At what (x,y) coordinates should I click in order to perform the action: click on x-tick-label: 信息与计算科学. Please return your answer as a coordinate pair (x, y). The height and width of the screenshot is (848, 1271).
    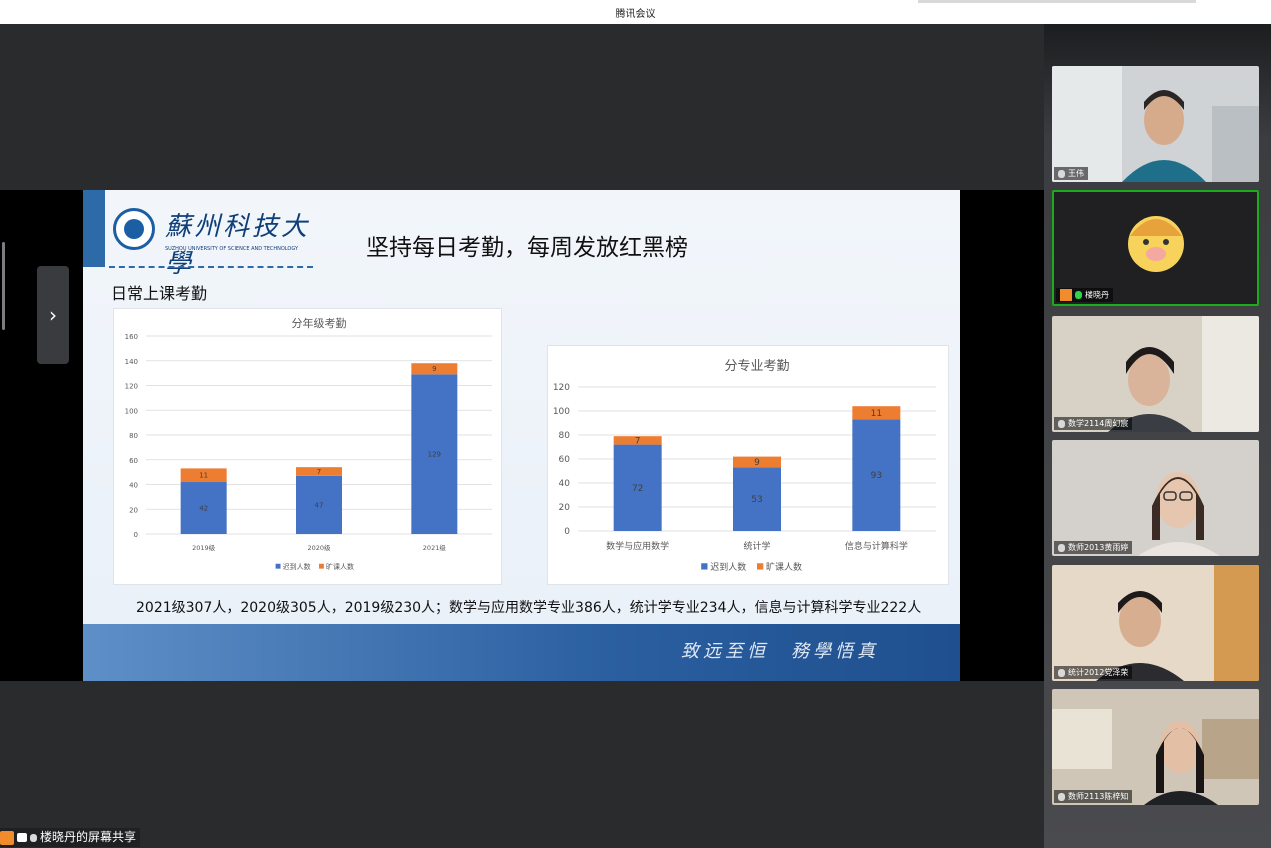
    Looking at the image, I should click on (876, 546).